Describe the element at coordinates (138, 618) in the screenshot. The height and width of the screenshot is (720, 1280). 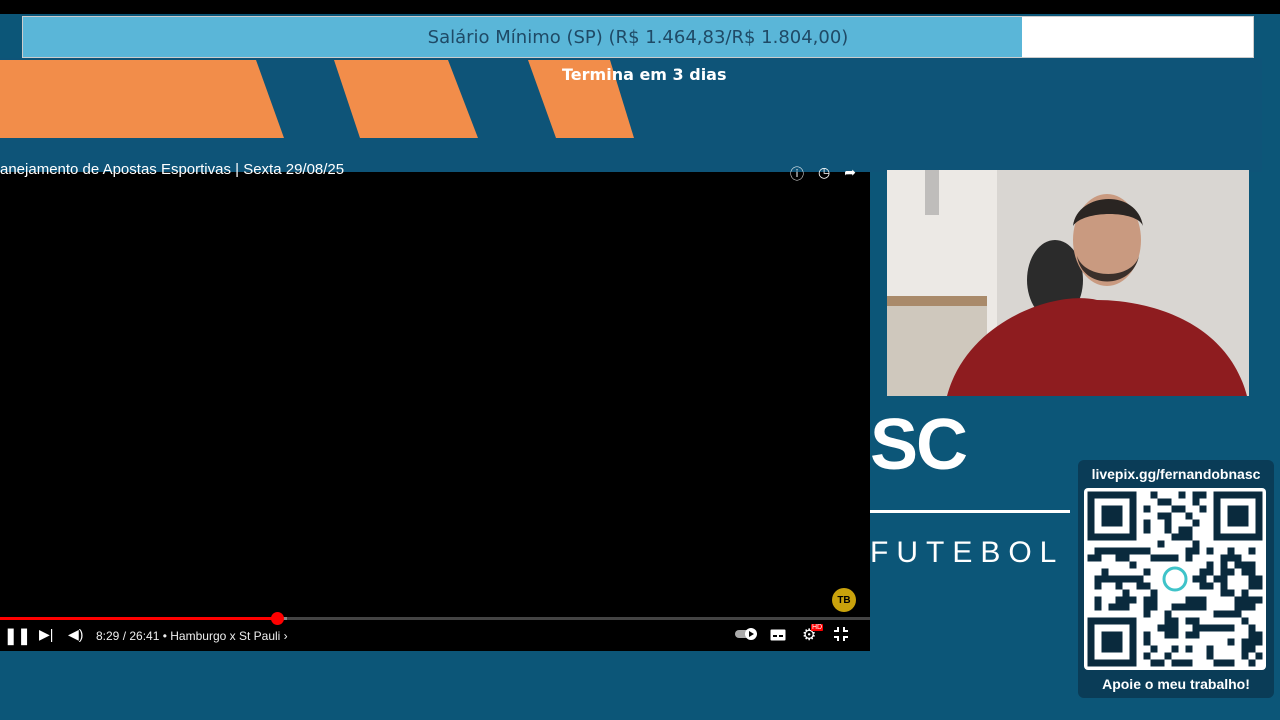
I see `progress-played` at that location.